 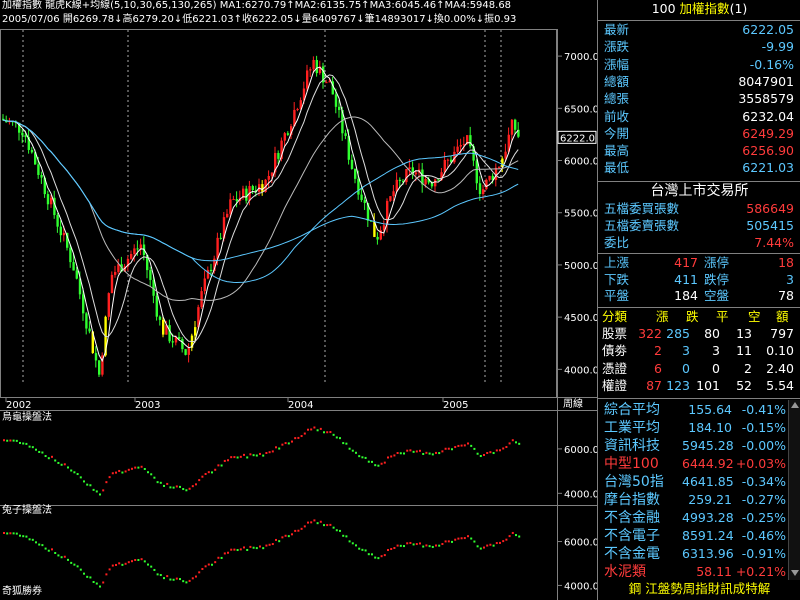 What do you see at coordinates (795, 405) in the screenshot?
I see `scroll-up-icon` at bounding box center [795, 405].